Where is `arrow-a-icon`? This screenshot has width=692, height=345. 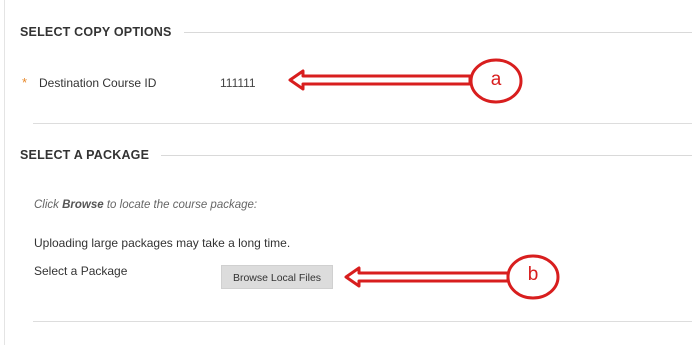
arrow-a-icon is located at coordinates (380, 80).